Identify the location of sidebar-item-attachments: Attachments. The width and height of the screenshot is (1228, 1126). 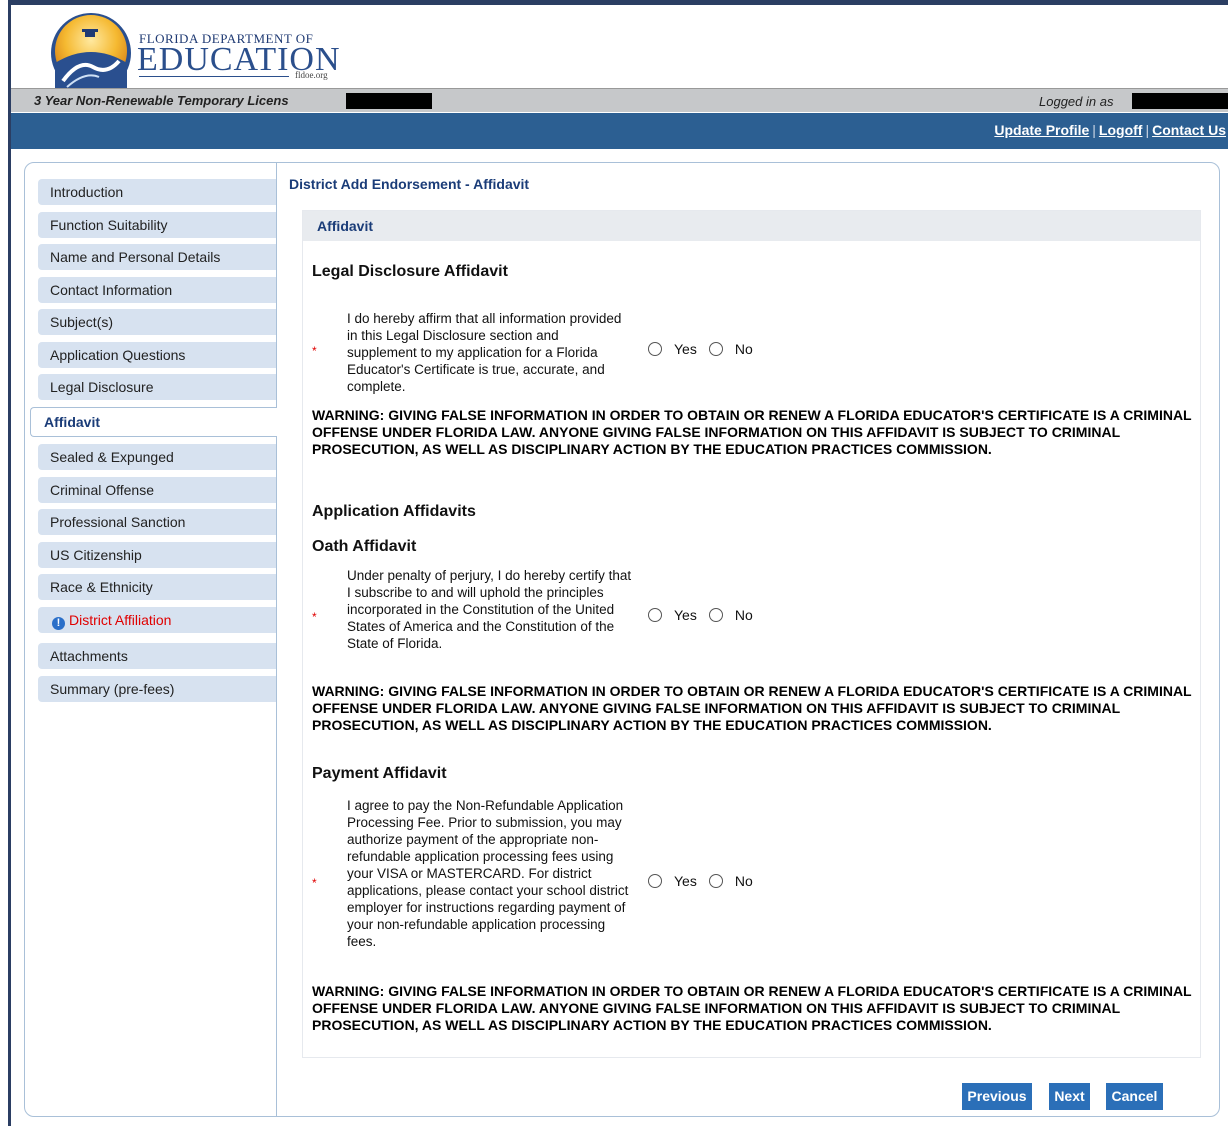
(157, 656).